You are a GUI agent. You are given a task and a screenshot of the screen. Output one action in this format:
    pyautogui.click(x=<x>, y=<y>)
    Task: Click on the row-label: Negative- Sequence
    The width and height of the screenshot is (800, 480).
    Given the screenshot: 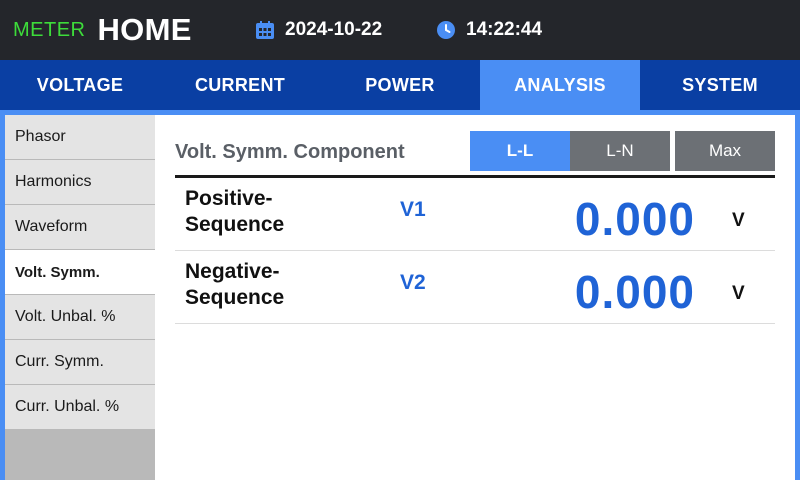 What is the action you would take?
    pyautogui.click(x=260, y=285)
    